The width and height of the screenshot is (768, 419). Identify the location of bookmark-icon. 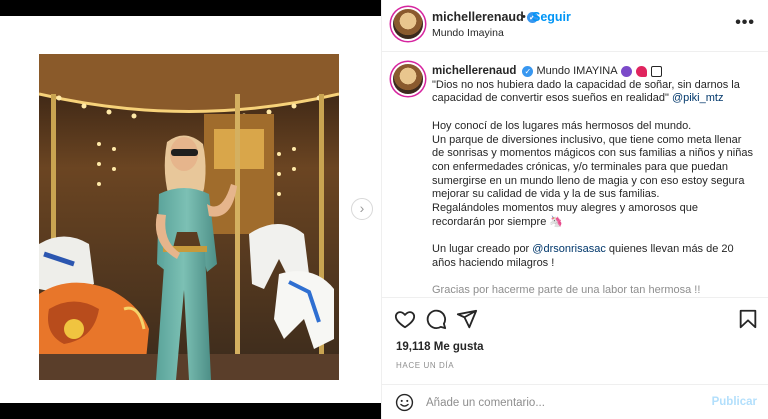
(748, 319).